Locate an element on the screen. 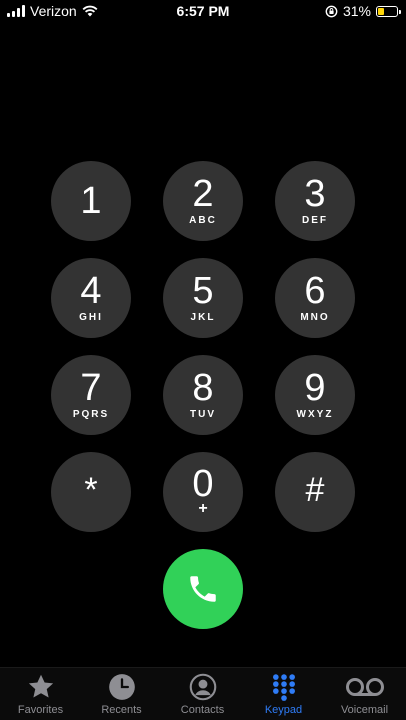 Image resolution: width=406 pixels, height=720 pixels. call-button is located at coordinates (203, 589).